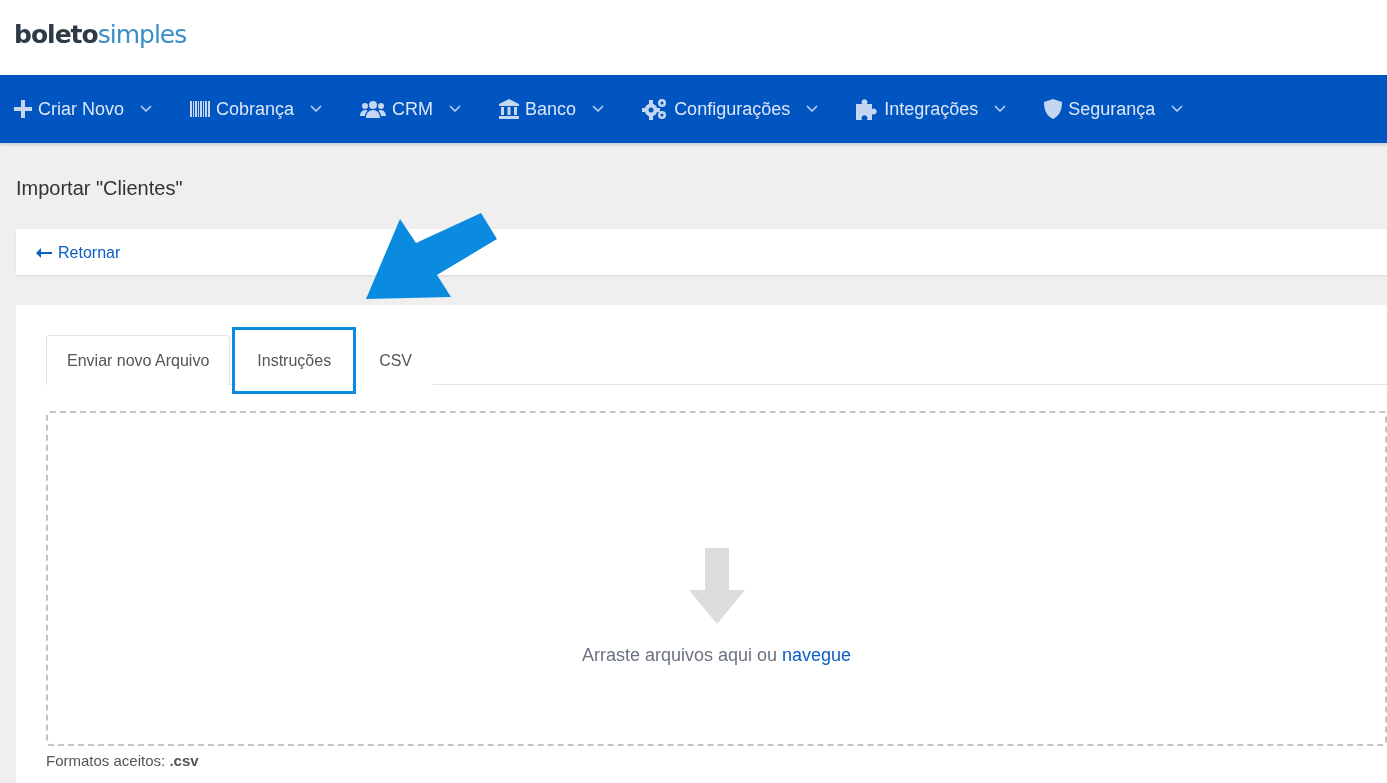 The height and width of the screenshot is (783, 1387). I want to click on bank-icon, so click(509, 109).